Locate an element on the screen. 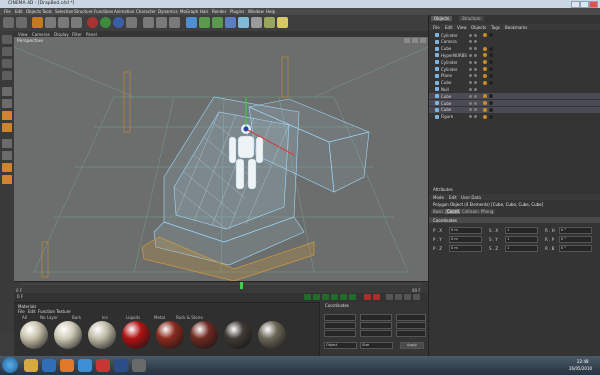 This screenshot has height=375, width=600. materials-menu-file: File is located at coordinates (21, 311).